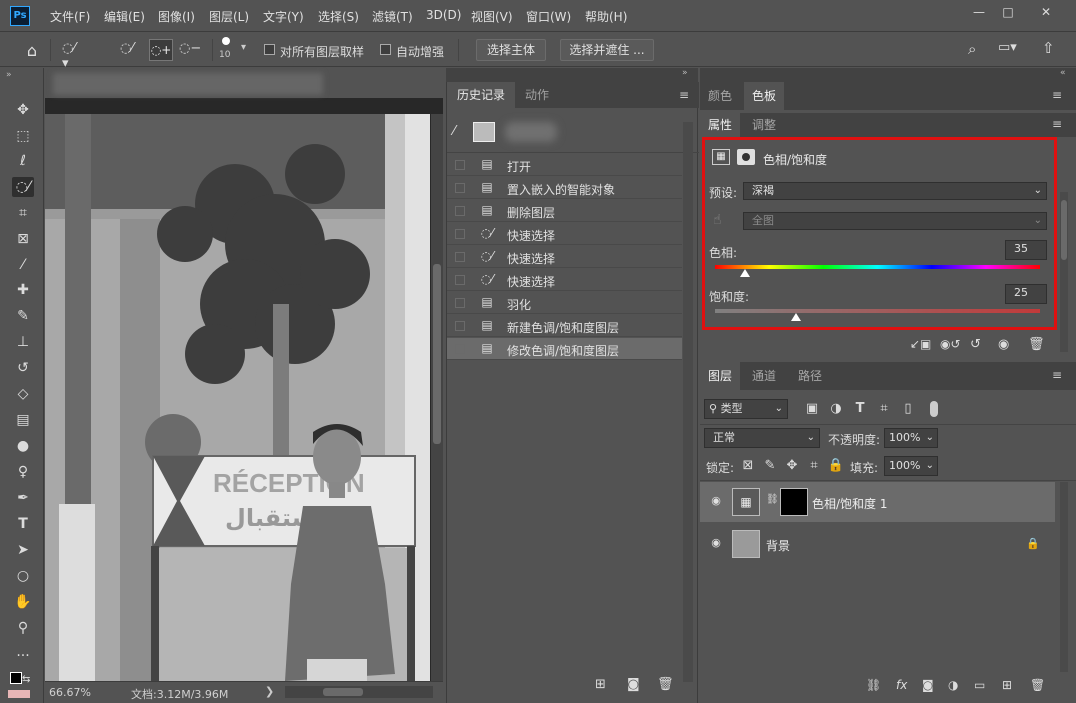 The height and width of the screenshot is (703, 1076). Describe the element at coordinates (934, 409) in the screenshot. I see `filter-toggle-switch` at that location.